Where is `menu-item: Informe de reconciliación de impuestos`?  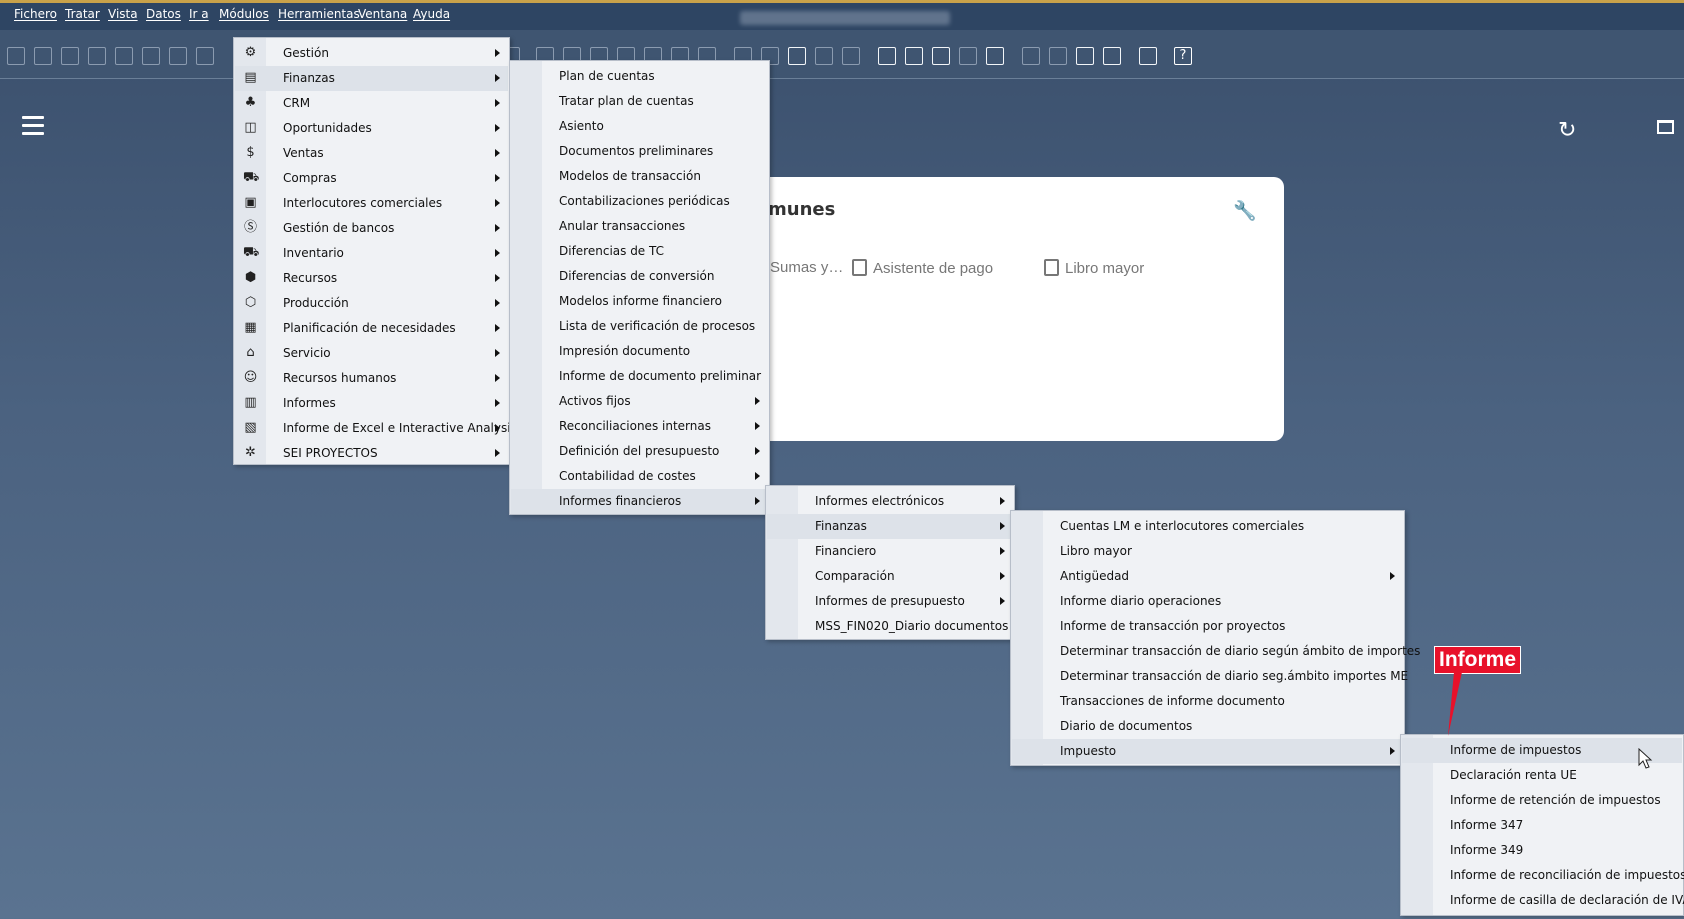 menu-item: Informe de reconciliación de impuestos is located at coordinates (1543, 875).